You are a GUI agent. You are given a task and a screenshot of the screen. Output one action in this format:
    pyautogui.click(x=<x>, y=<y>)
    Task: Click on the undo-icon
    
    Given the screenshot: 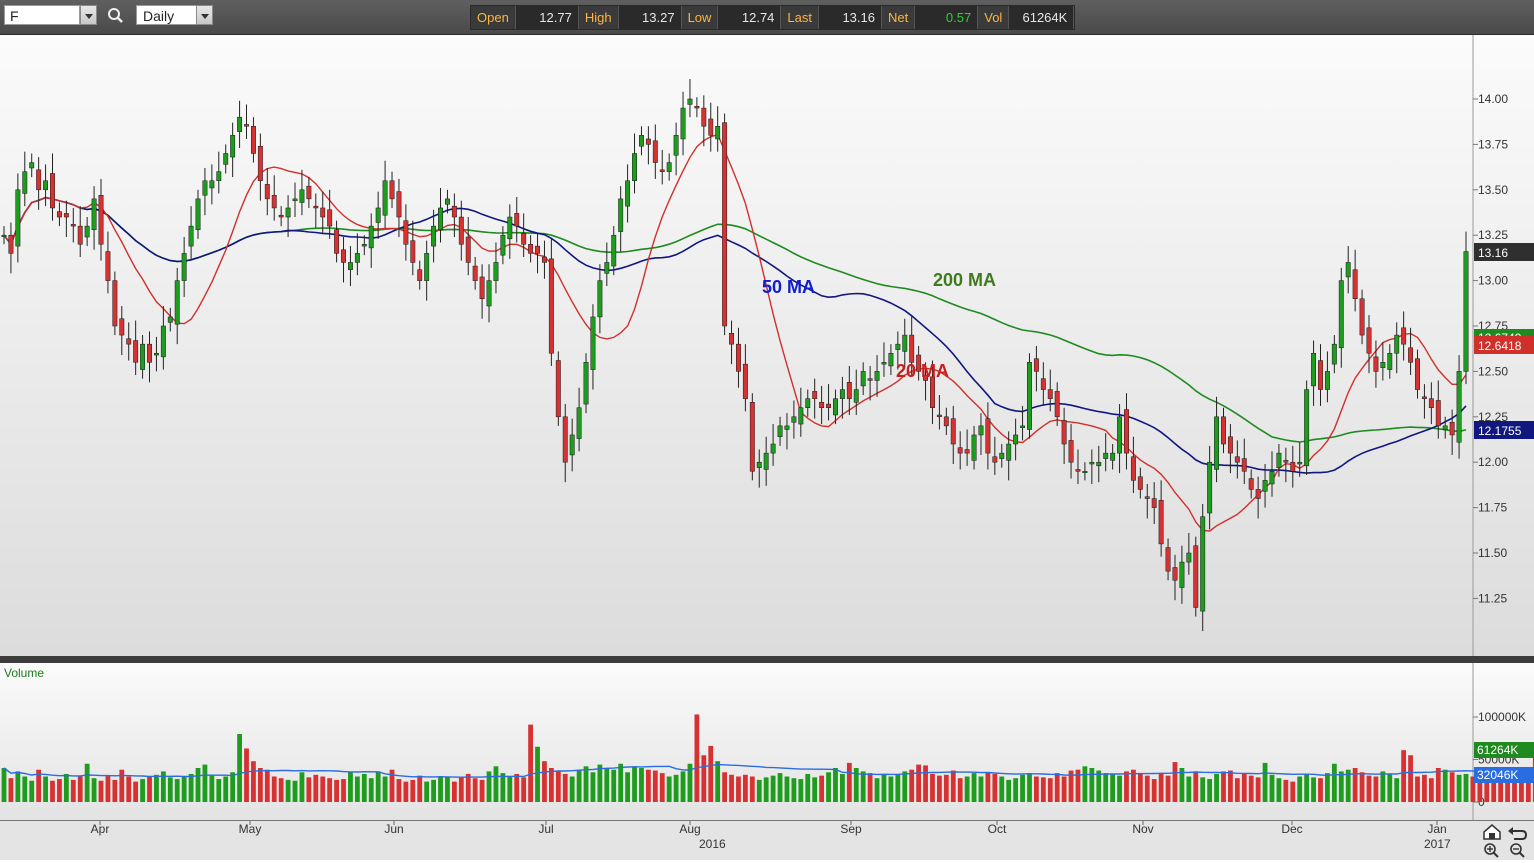 What is the action you would take?
    pyautogui.click(x=1518, y=833)
    